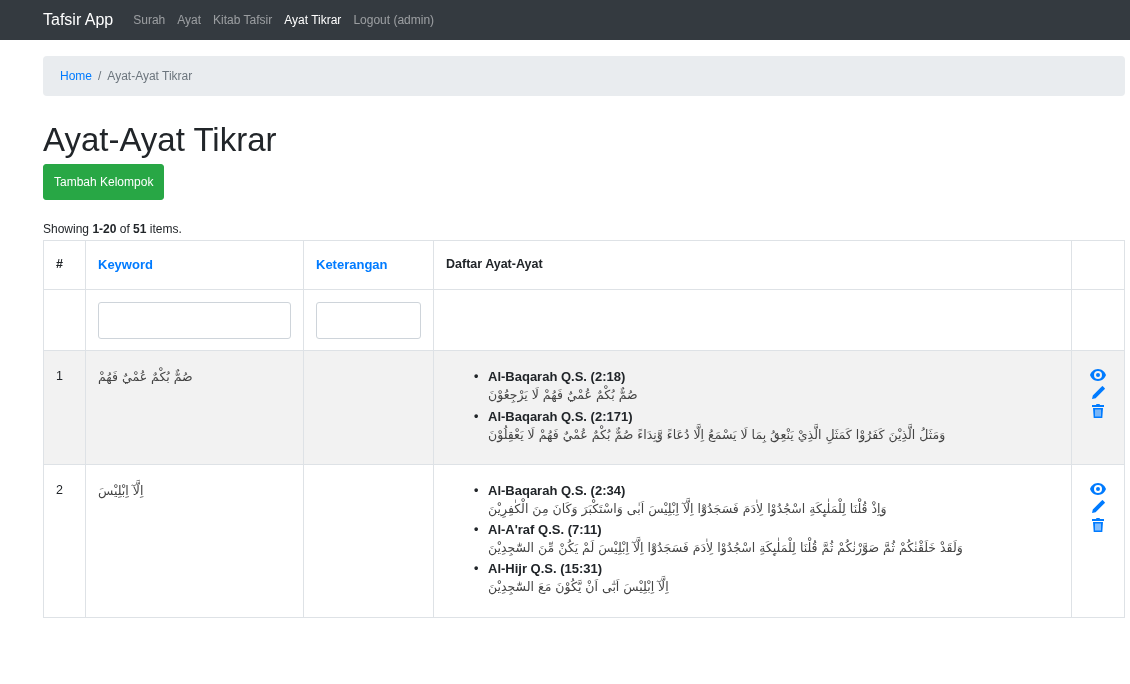  I want to click on nav-link: Ayat, so click(189, 20).